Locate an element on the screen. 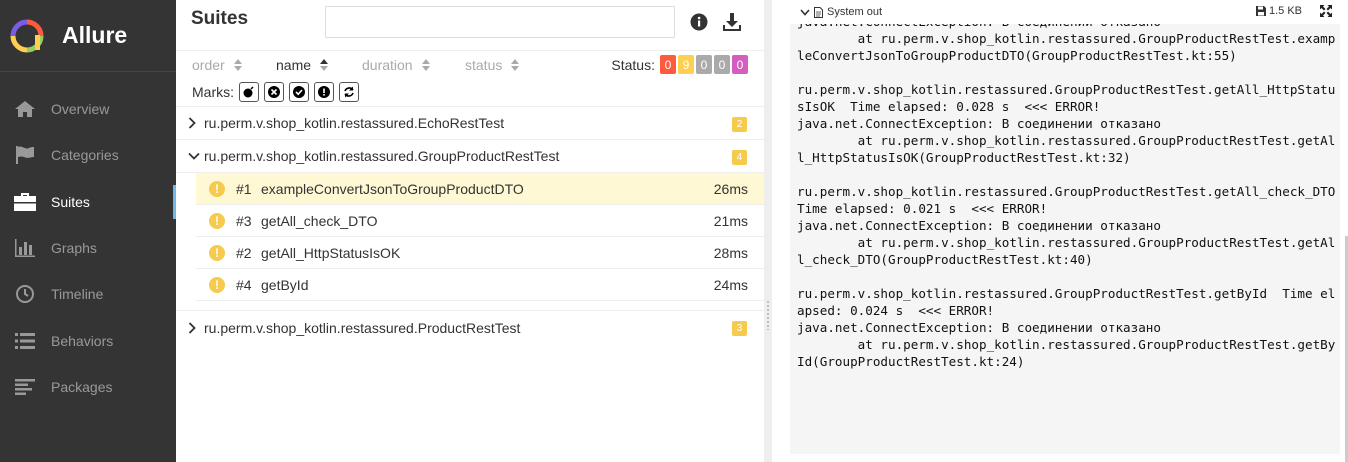  search-input is located at coordinates (500, 22).